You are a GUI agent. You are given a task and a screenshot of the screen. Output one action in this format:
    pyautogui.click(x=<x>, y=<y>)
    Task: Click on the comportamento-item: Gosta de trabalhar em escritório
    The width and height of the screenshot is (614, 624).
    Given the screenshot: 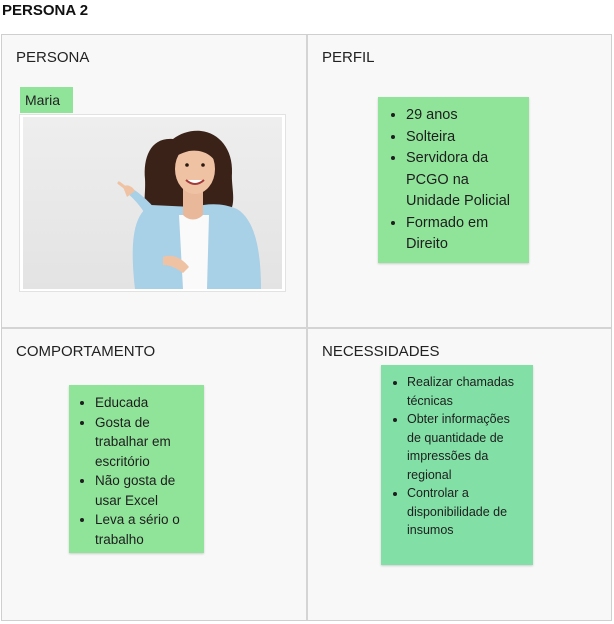 What is the action you would take?
    pyautogui.click(x=146, y=442)
    